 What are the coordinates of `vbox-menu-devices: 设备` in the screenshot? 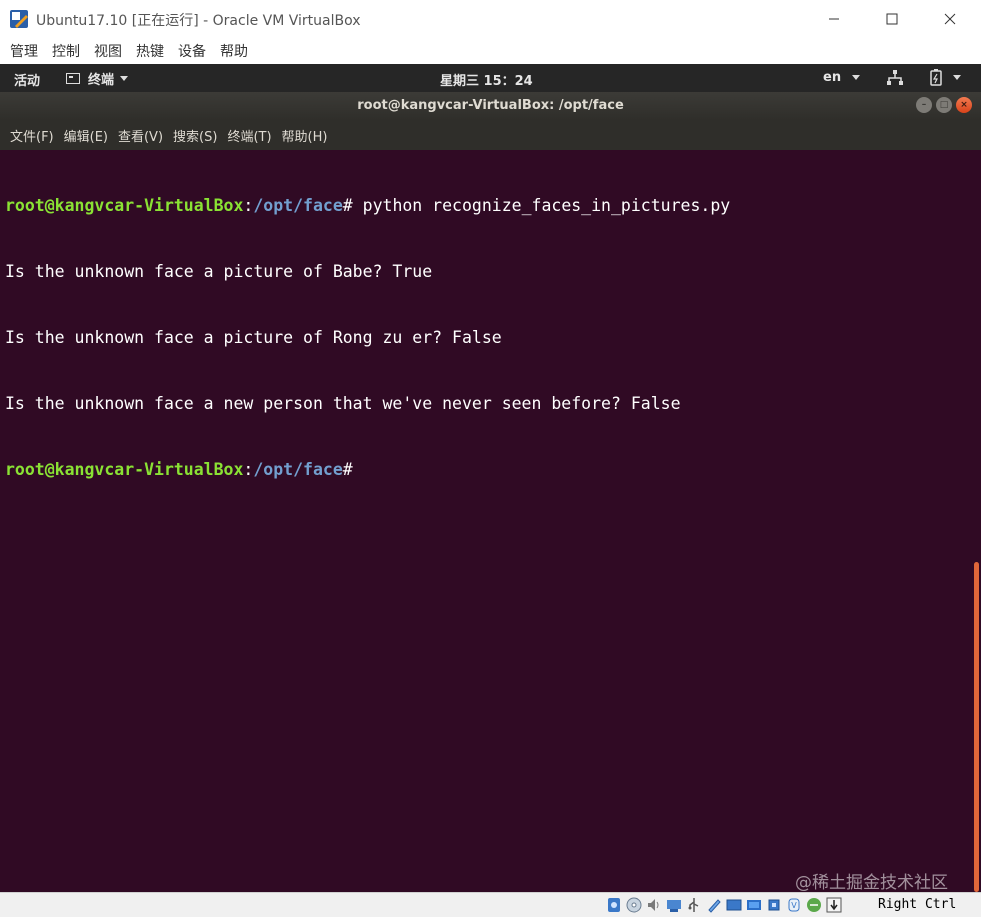 It's located at (192, 51).